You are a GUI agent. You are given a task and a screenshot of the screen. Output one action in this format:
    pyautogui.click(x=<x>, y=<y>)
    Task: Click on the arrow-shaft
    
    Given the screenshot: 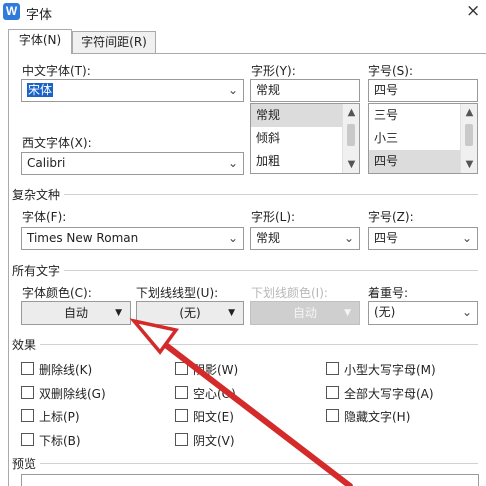 What is the action you would take?
    pyautogui.click(x=250, y=408)
    